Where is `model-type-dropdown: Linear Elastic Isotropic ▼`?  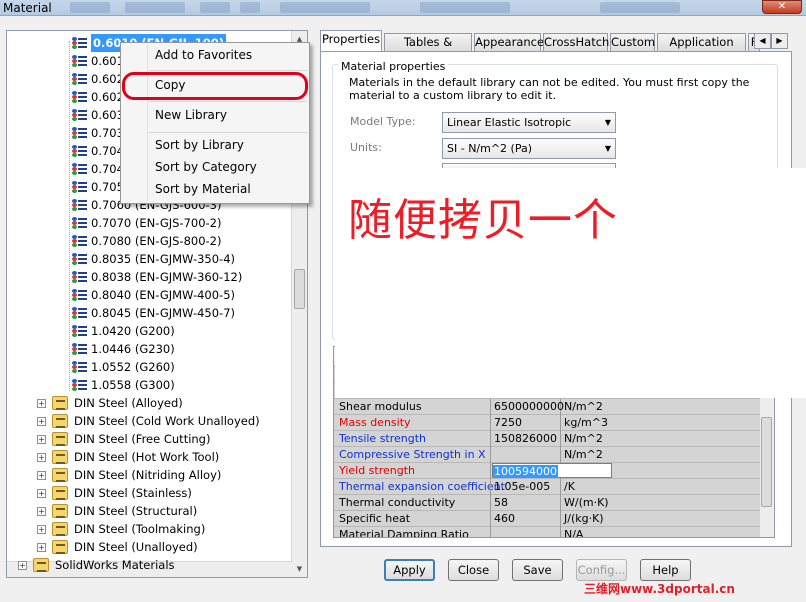 model-type-dropdown: Linear Elastic Isotropic ▼ is located at coordinates (529, 122).